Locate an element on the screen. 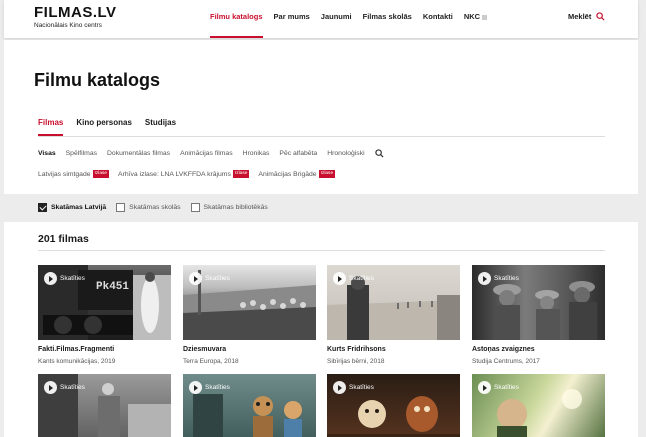 The height and width of the screenshot is (437, 646). search-label: Meklēt is located at coordinates (580, 16).